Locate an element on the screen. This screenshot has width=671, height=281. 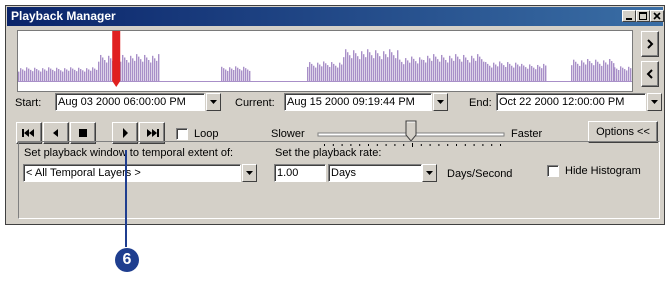
chevron-down-icon is located at coordinates (429, 173).